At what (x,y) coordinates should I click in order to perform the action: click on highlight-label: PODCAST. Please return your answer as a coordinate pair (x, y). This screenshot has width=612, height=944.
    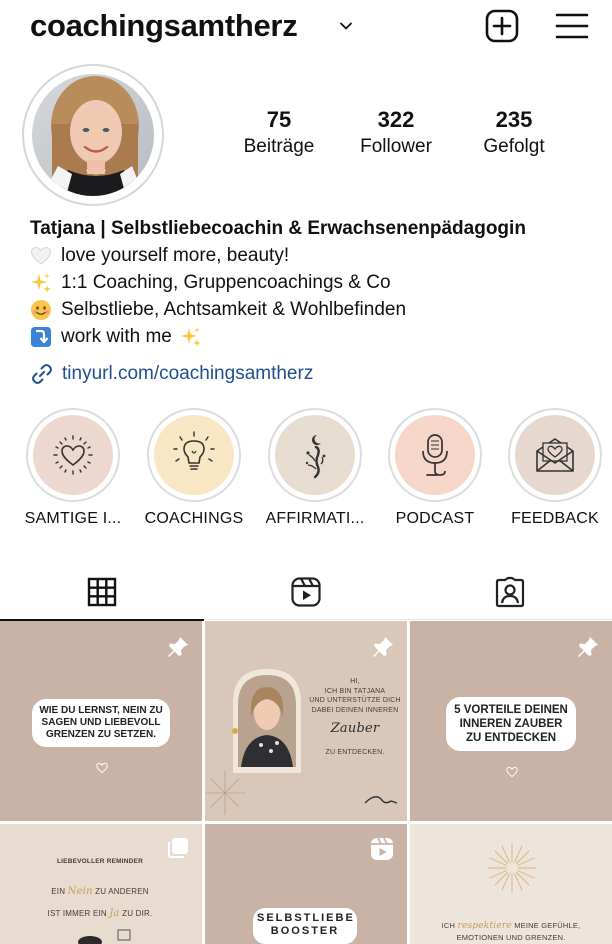
    Looking at the image, I should click on (435, 518).